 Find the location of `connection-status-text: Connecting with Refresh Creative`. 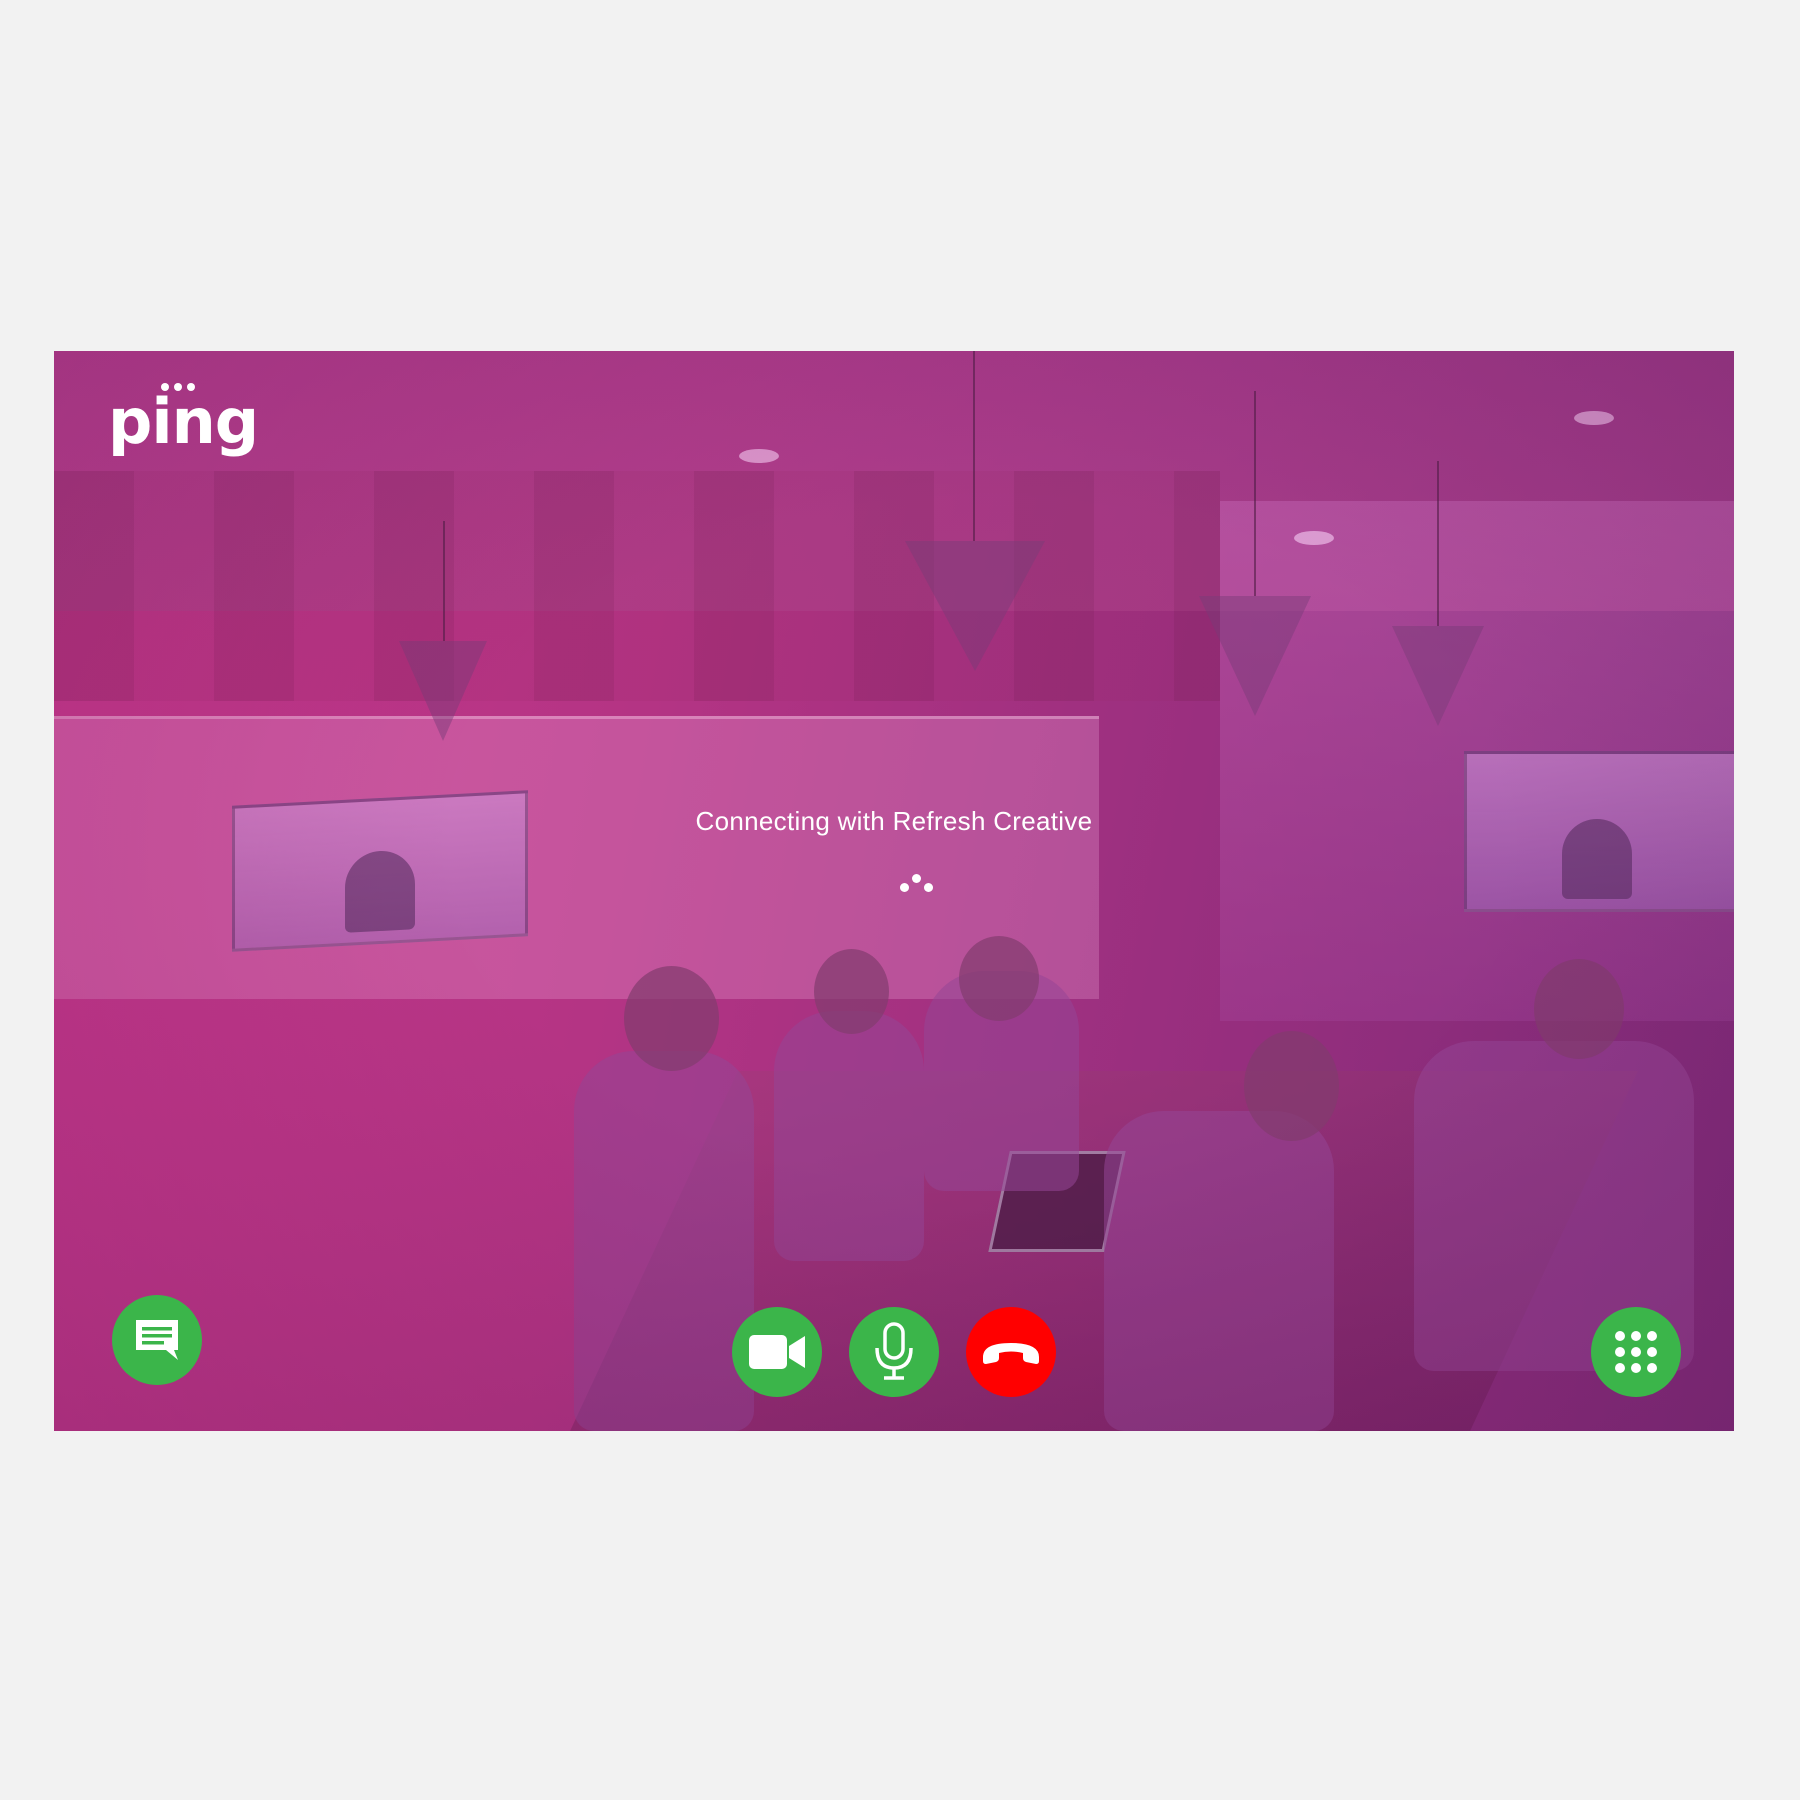

connection-status-text: Connecting with Refresh Creative is located at coordinates (894, 821).